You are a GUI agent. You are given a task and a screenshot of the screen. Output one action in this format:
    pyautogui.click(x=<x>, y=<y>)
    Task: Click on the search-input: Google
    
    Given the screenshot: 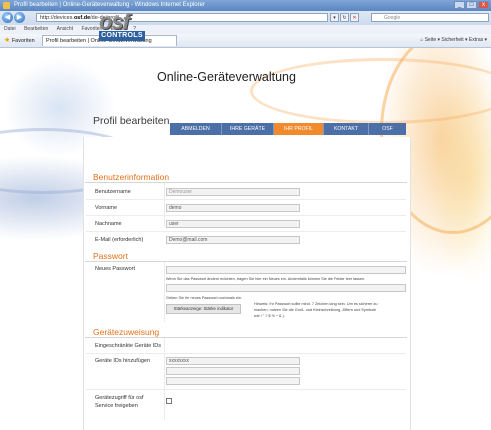 What is the action you would take?
    pyautogui.click(x=430, y=17)
    